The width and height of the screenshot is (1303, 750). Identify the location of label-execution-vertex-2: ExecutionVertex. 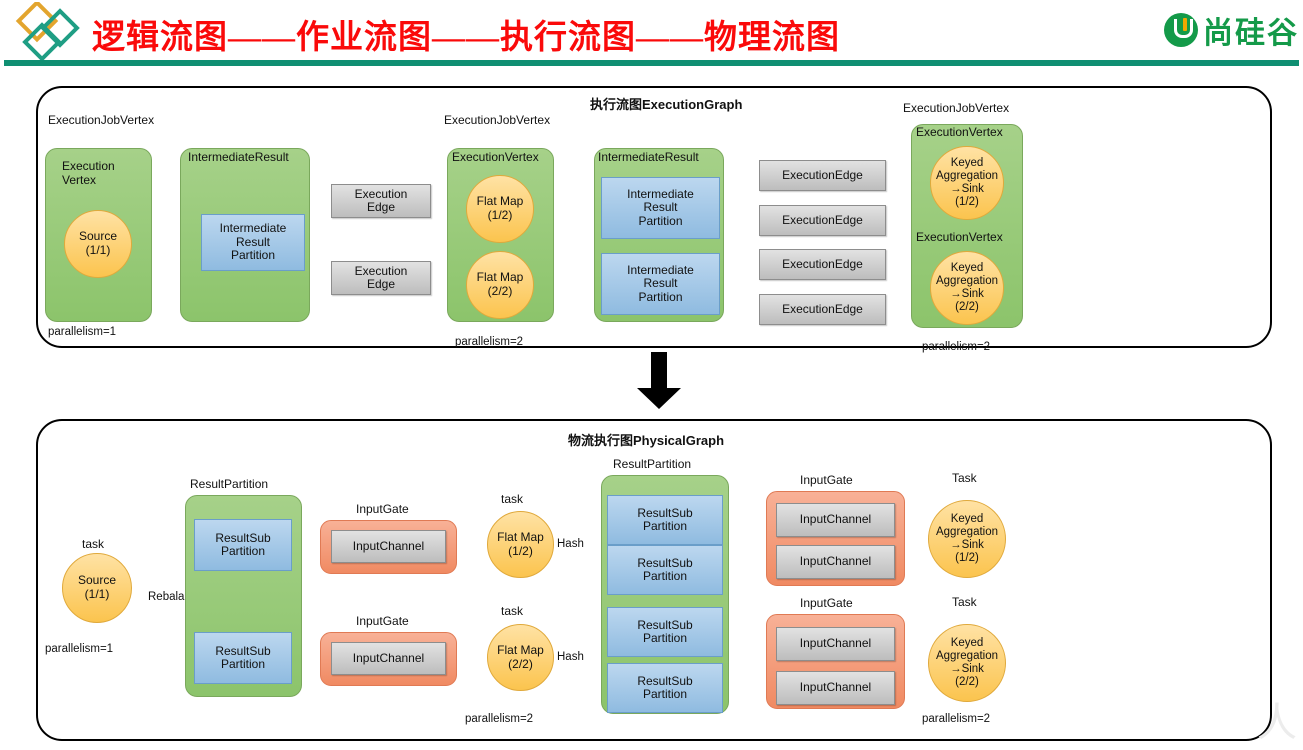
(495, 157).